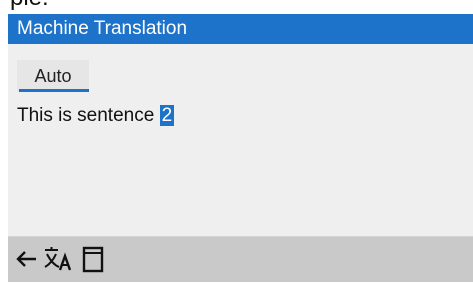  What do you see at coordinates (93, 259) in the screenshot?
I see `copy-icon` at bounding box center [93, 259].